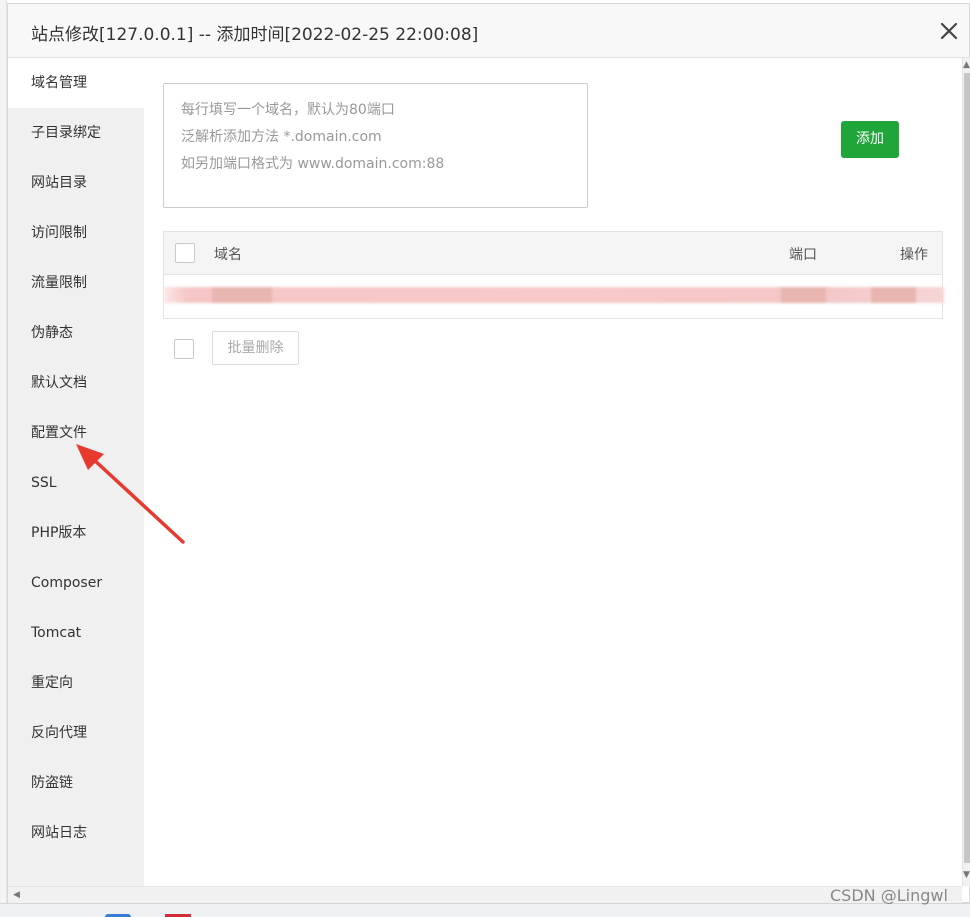 This screenshot has width=970, height=917. What do you see at coordinates (76, 333) in the screenshot?
I see `sidebar-item-rewrite: 伪静态` at bounding box center [76, 333].